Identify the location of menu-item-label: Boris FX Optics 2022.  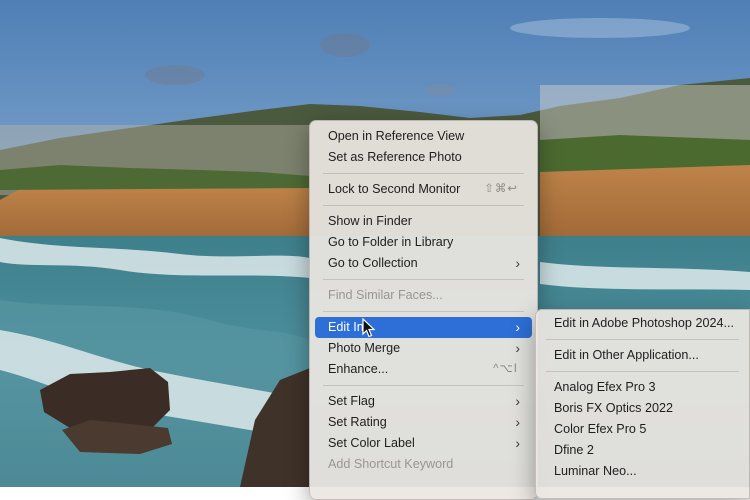
(613, 408).